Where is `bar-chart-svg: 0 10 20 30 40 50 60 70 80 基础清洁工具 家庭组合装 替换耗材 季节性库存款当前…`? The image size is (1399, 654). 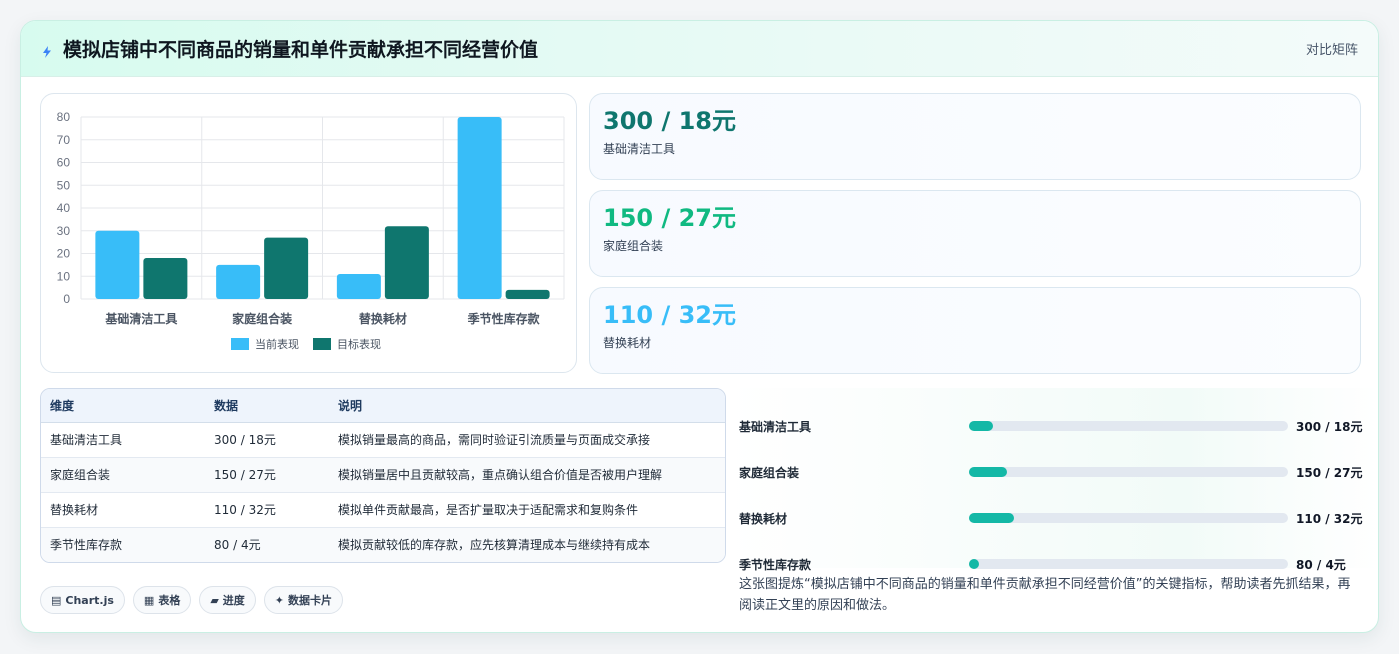
bar-chart-svg: 0 10 20 30 40 50 60 70 80 基础清洁工具 家庭组合装 替换耗材 季节性库存款当前… is located at coordinates (311, 230).